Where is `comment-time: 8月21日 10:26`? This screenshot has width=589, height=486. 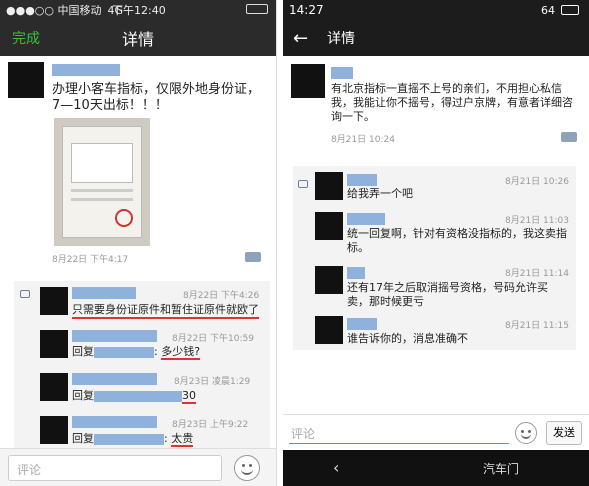
comment-time: 8月21日 10:26 is located at coordinates (537, 182).